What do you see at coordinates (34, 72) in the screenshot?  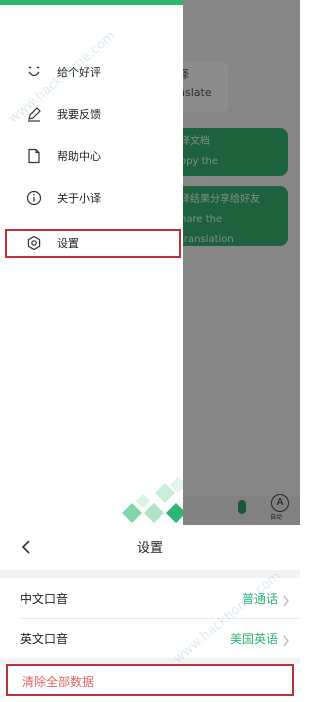 I see `smile-icon` at bounding box center [34, 72].